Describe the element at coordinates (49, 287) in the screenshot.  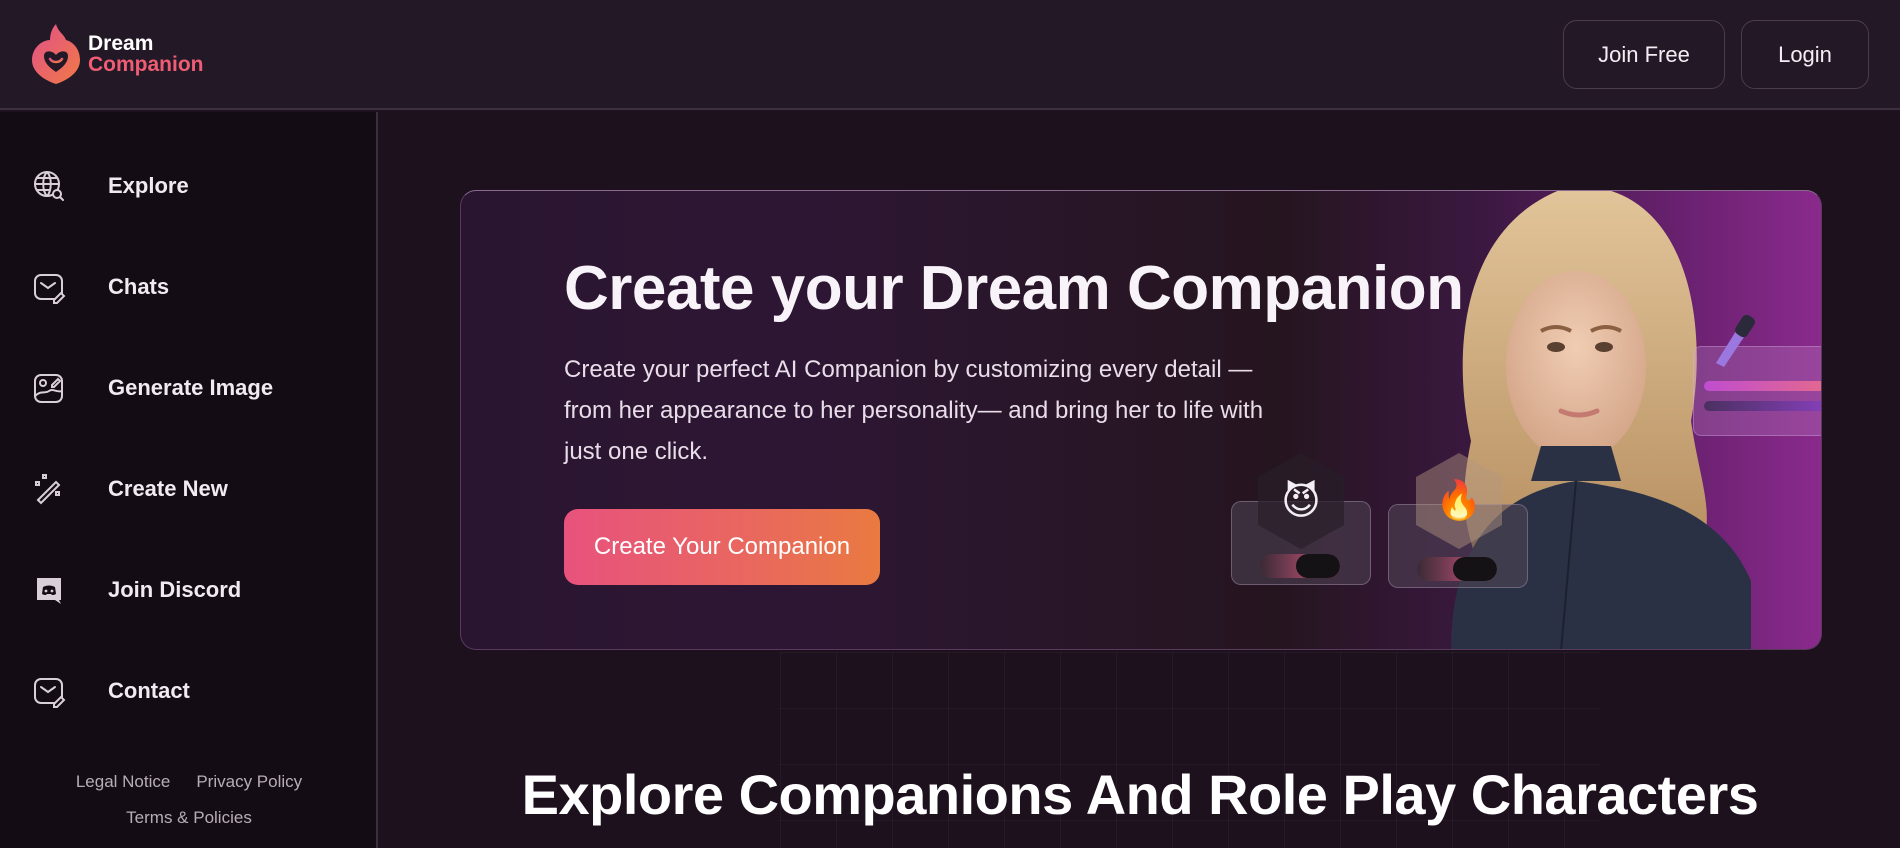
I see `chat-edit-icon` at that location.